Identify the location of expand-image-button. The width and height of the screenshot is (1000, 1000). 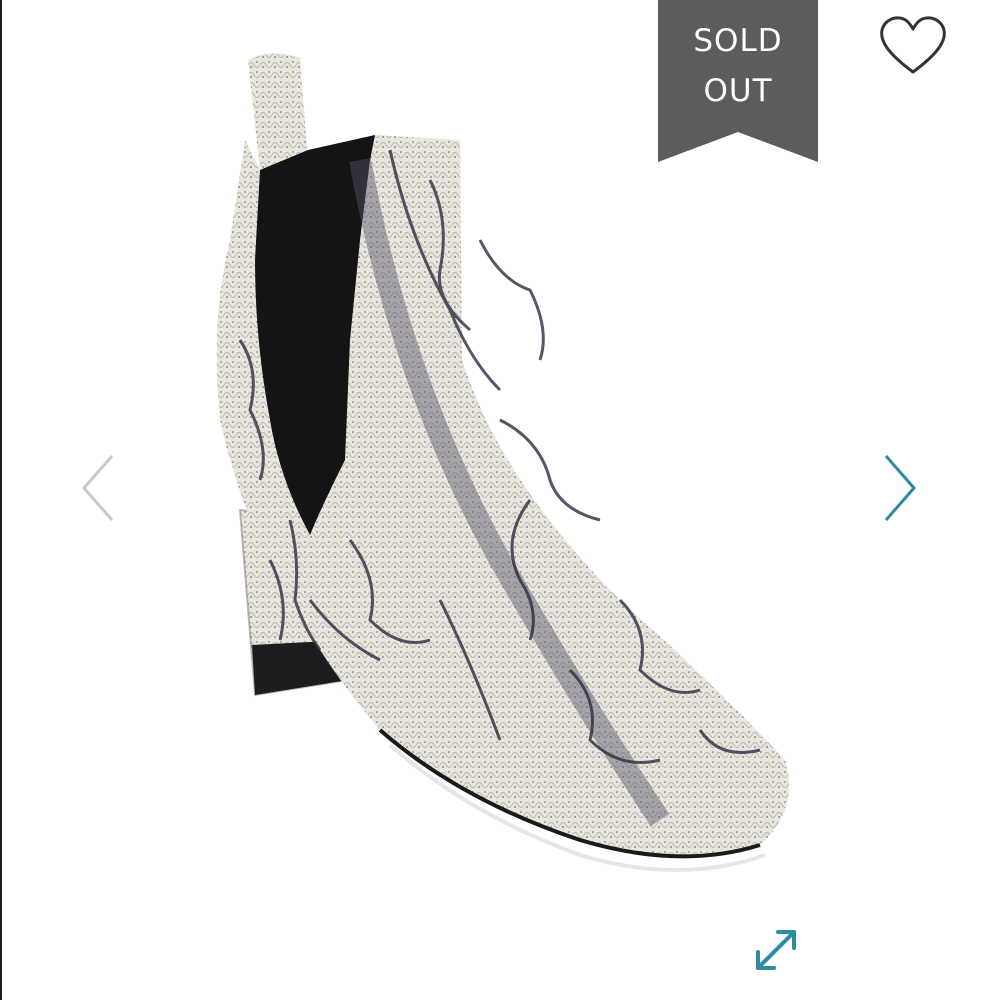
(776, 950).